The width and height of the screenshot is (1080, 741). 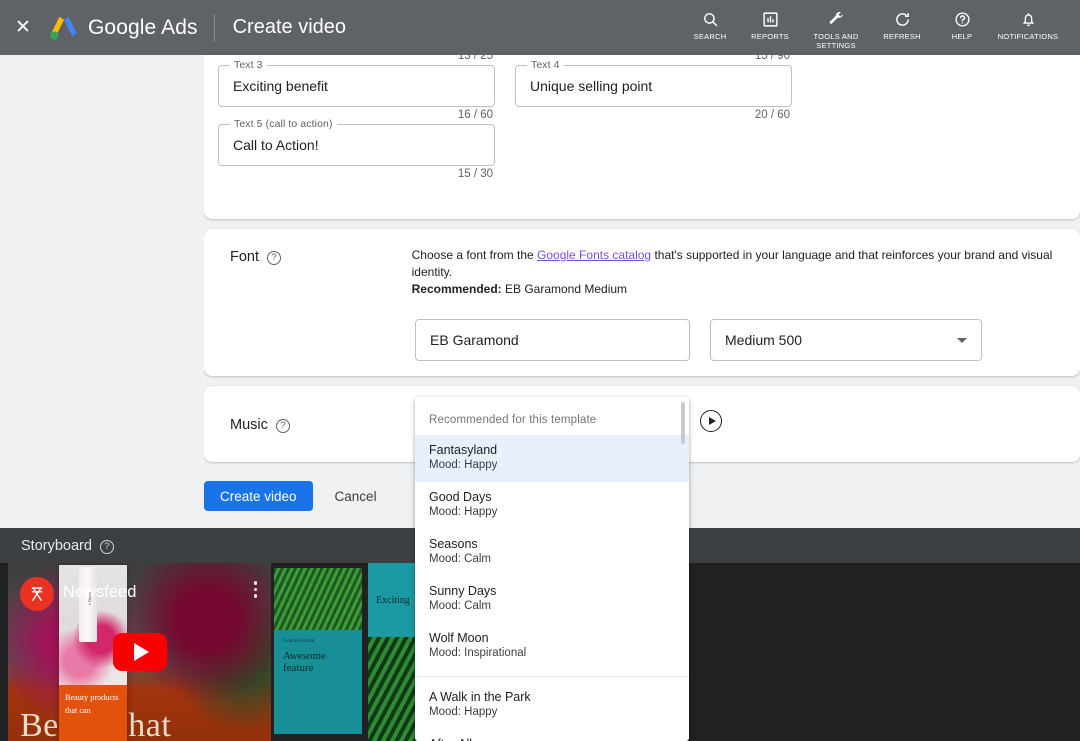 I want to click on scene-1-channel-name: Newsfeed, so click(x=100, y=592).